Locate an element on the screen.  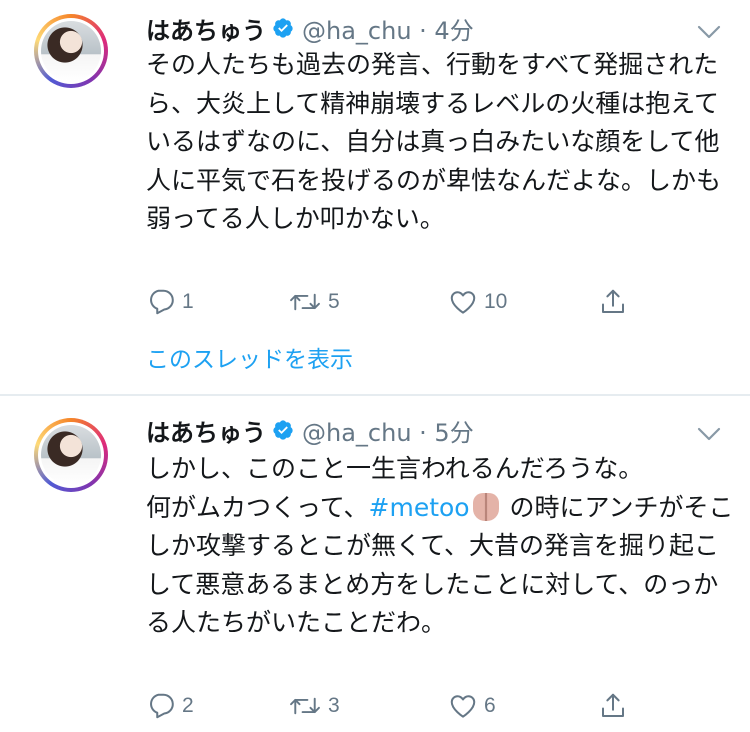
tweet-header: はあちゅう @ha_chu · 4分 is located at coordinates (310, 28).